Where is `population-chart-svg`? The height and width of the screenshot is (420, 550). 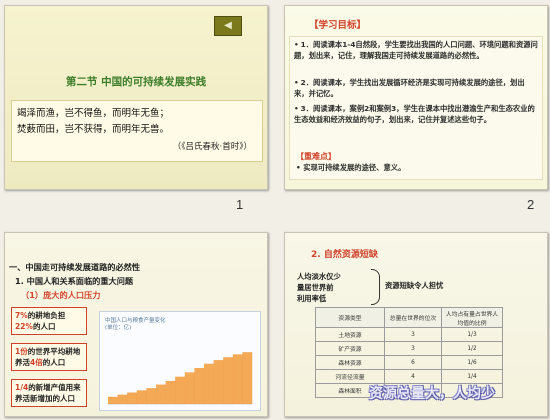 population-chart-svg is located at coordinates (180, 378).